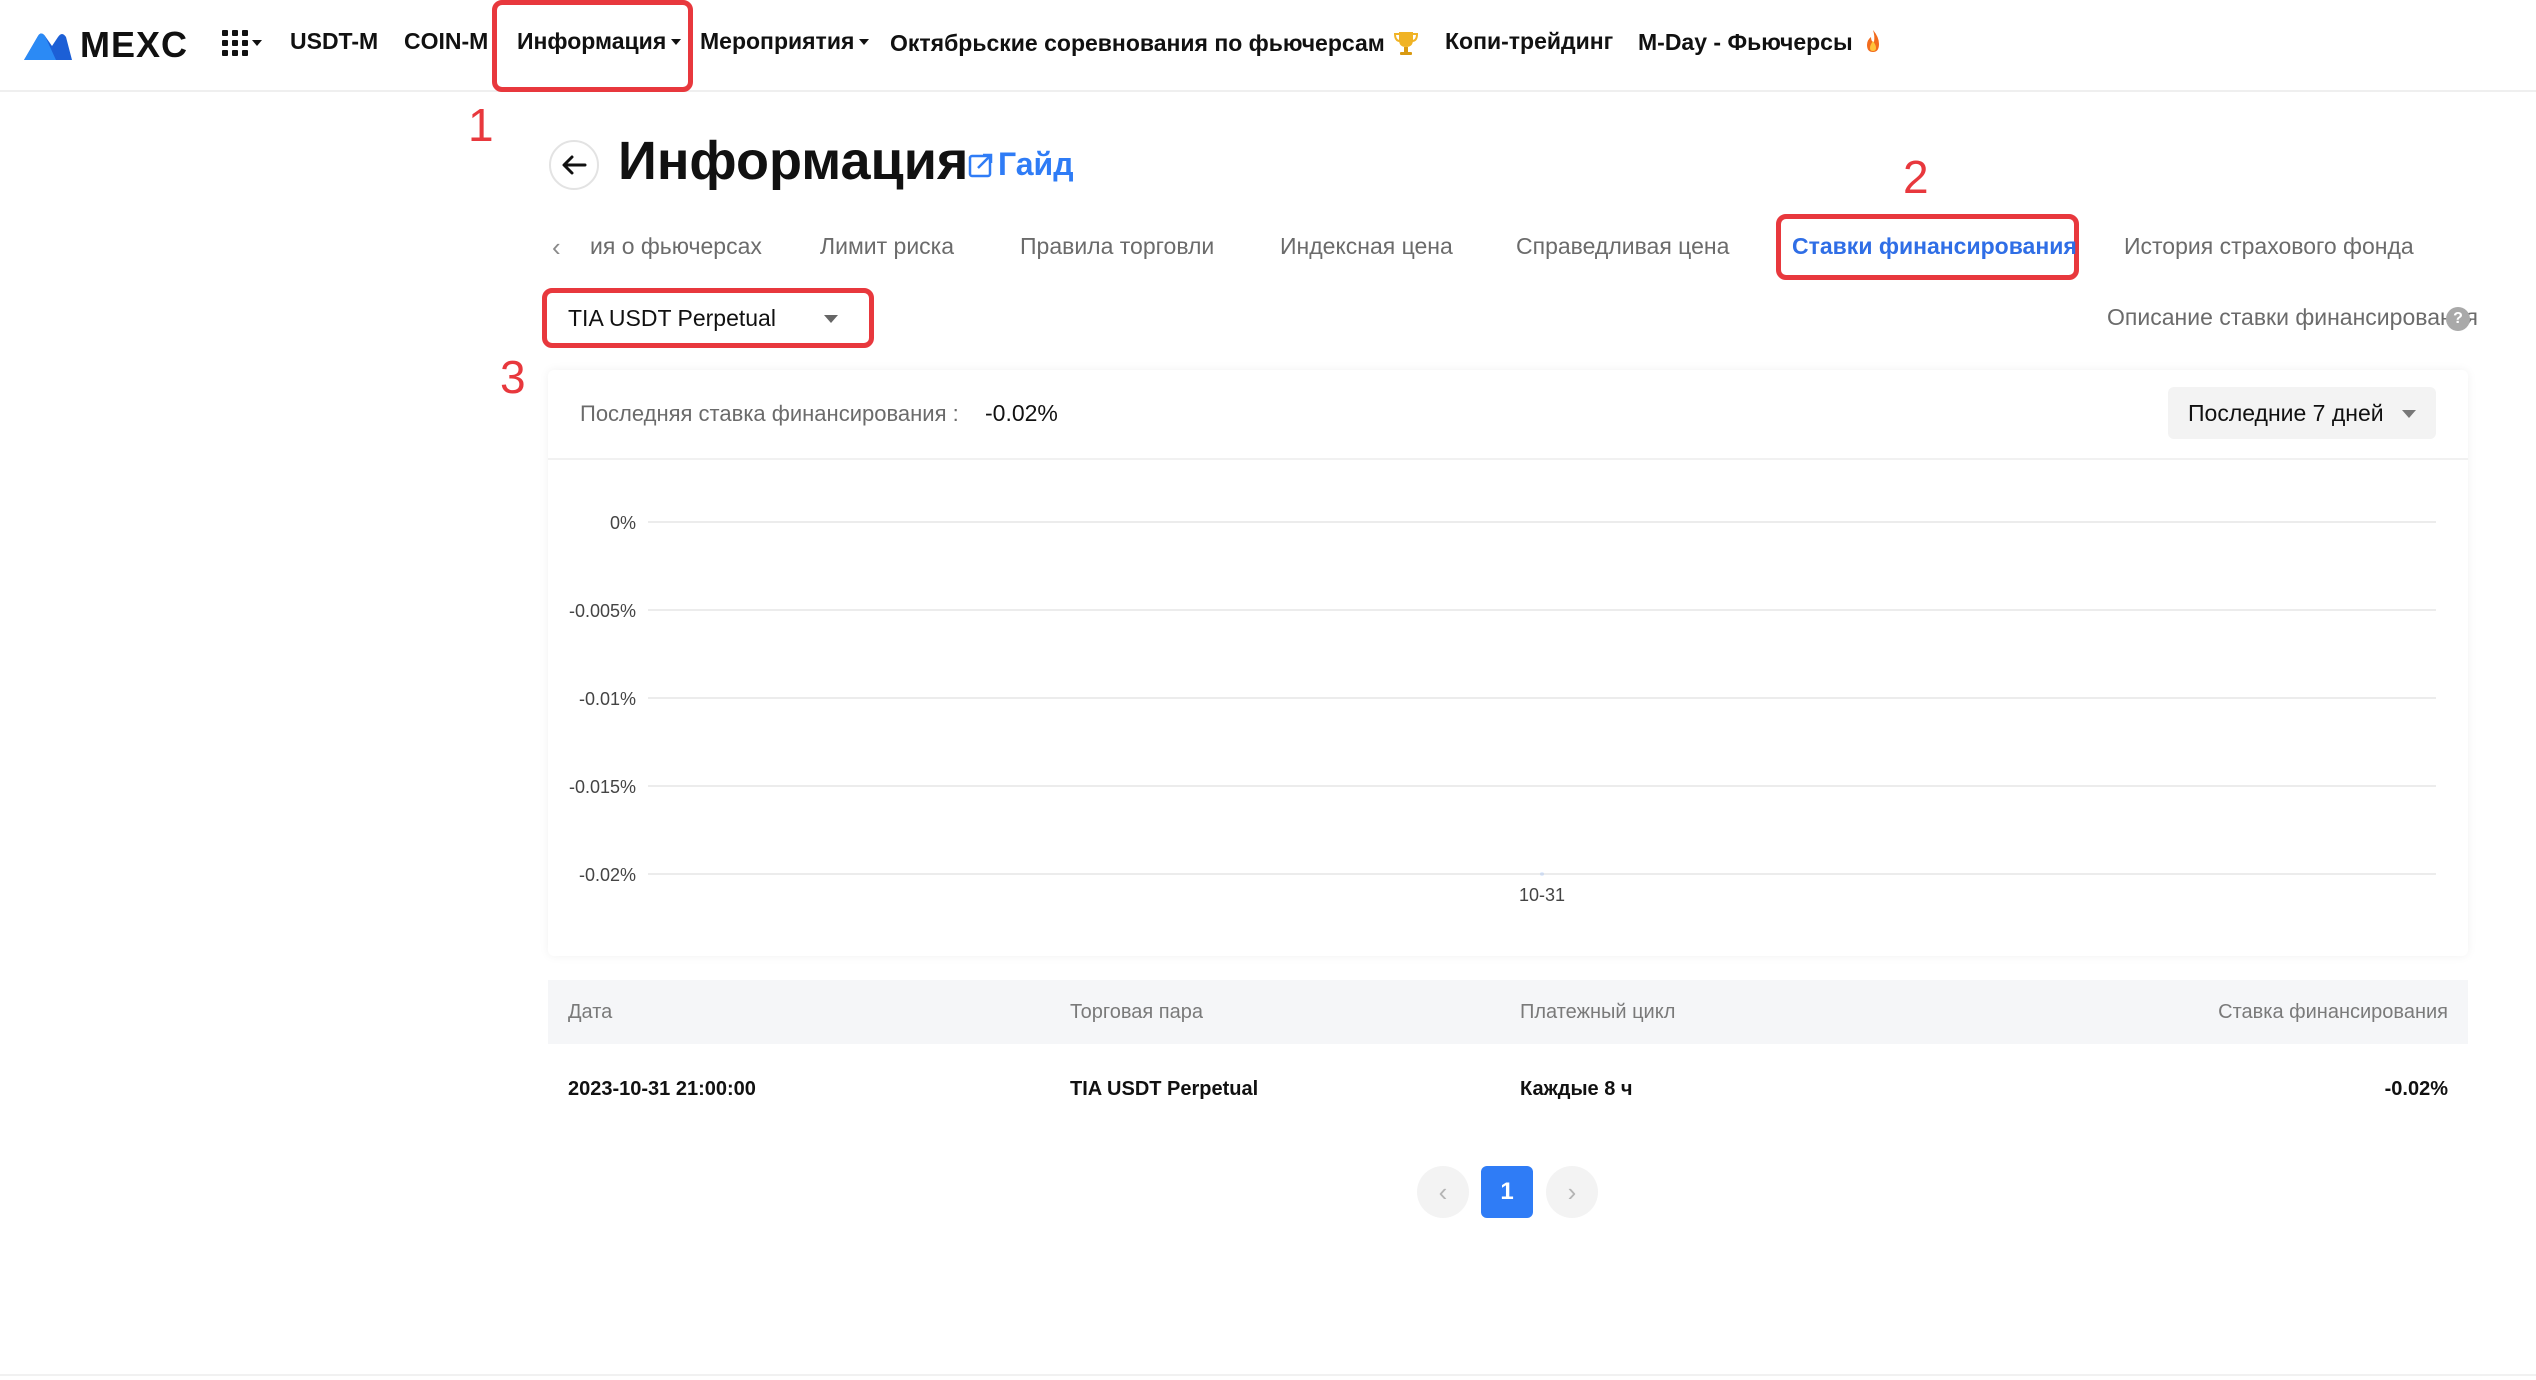 Image resolution: width=2536 pixels, height=1380 pixels. I want to click on pagination-prev-button: ‹, so click(1443, 1192).